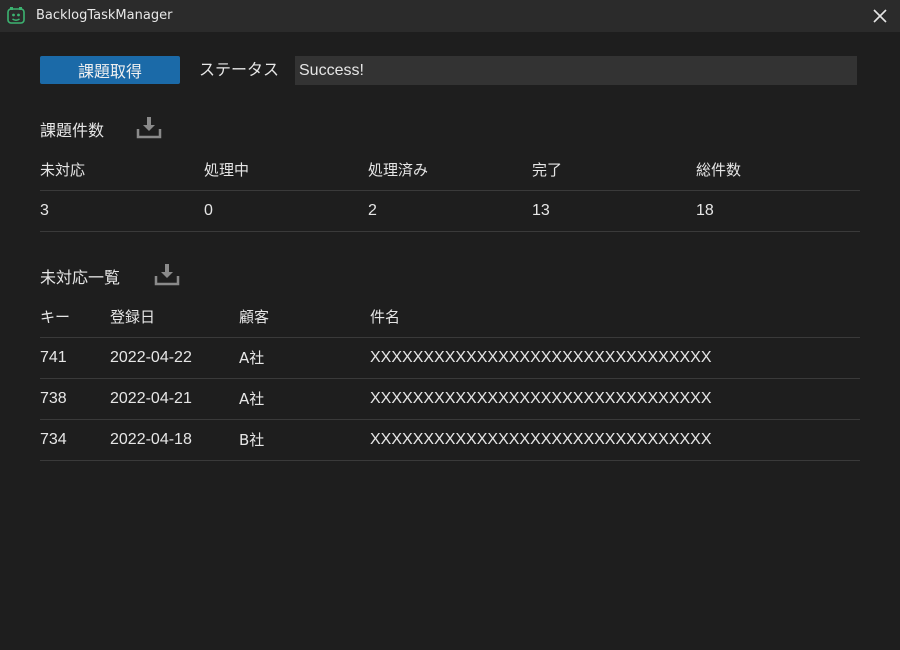 Image resolution: width=900 pixels, height=650 pixels. I want to click on count-resolved: 2, so click(372, 210).